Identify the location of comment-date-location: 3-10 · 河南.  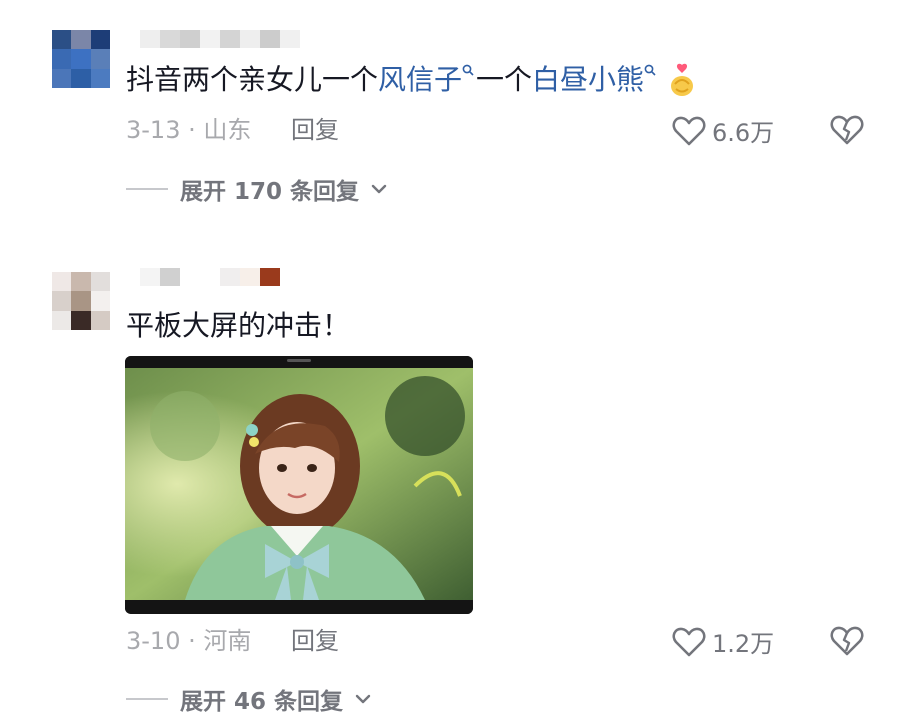
(189, 641).